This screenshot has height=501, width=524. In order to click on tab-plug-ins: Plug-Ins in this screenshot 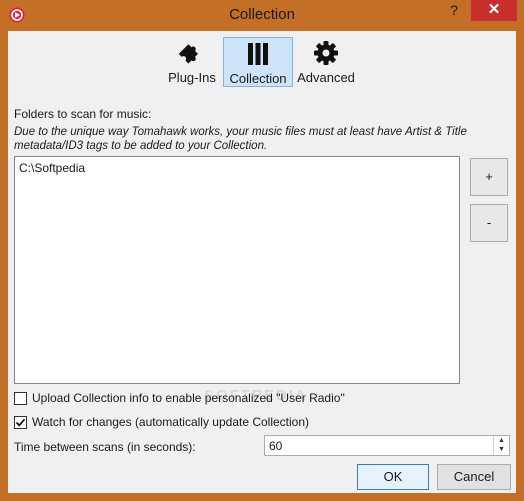, I will do `click(192, 62)`.